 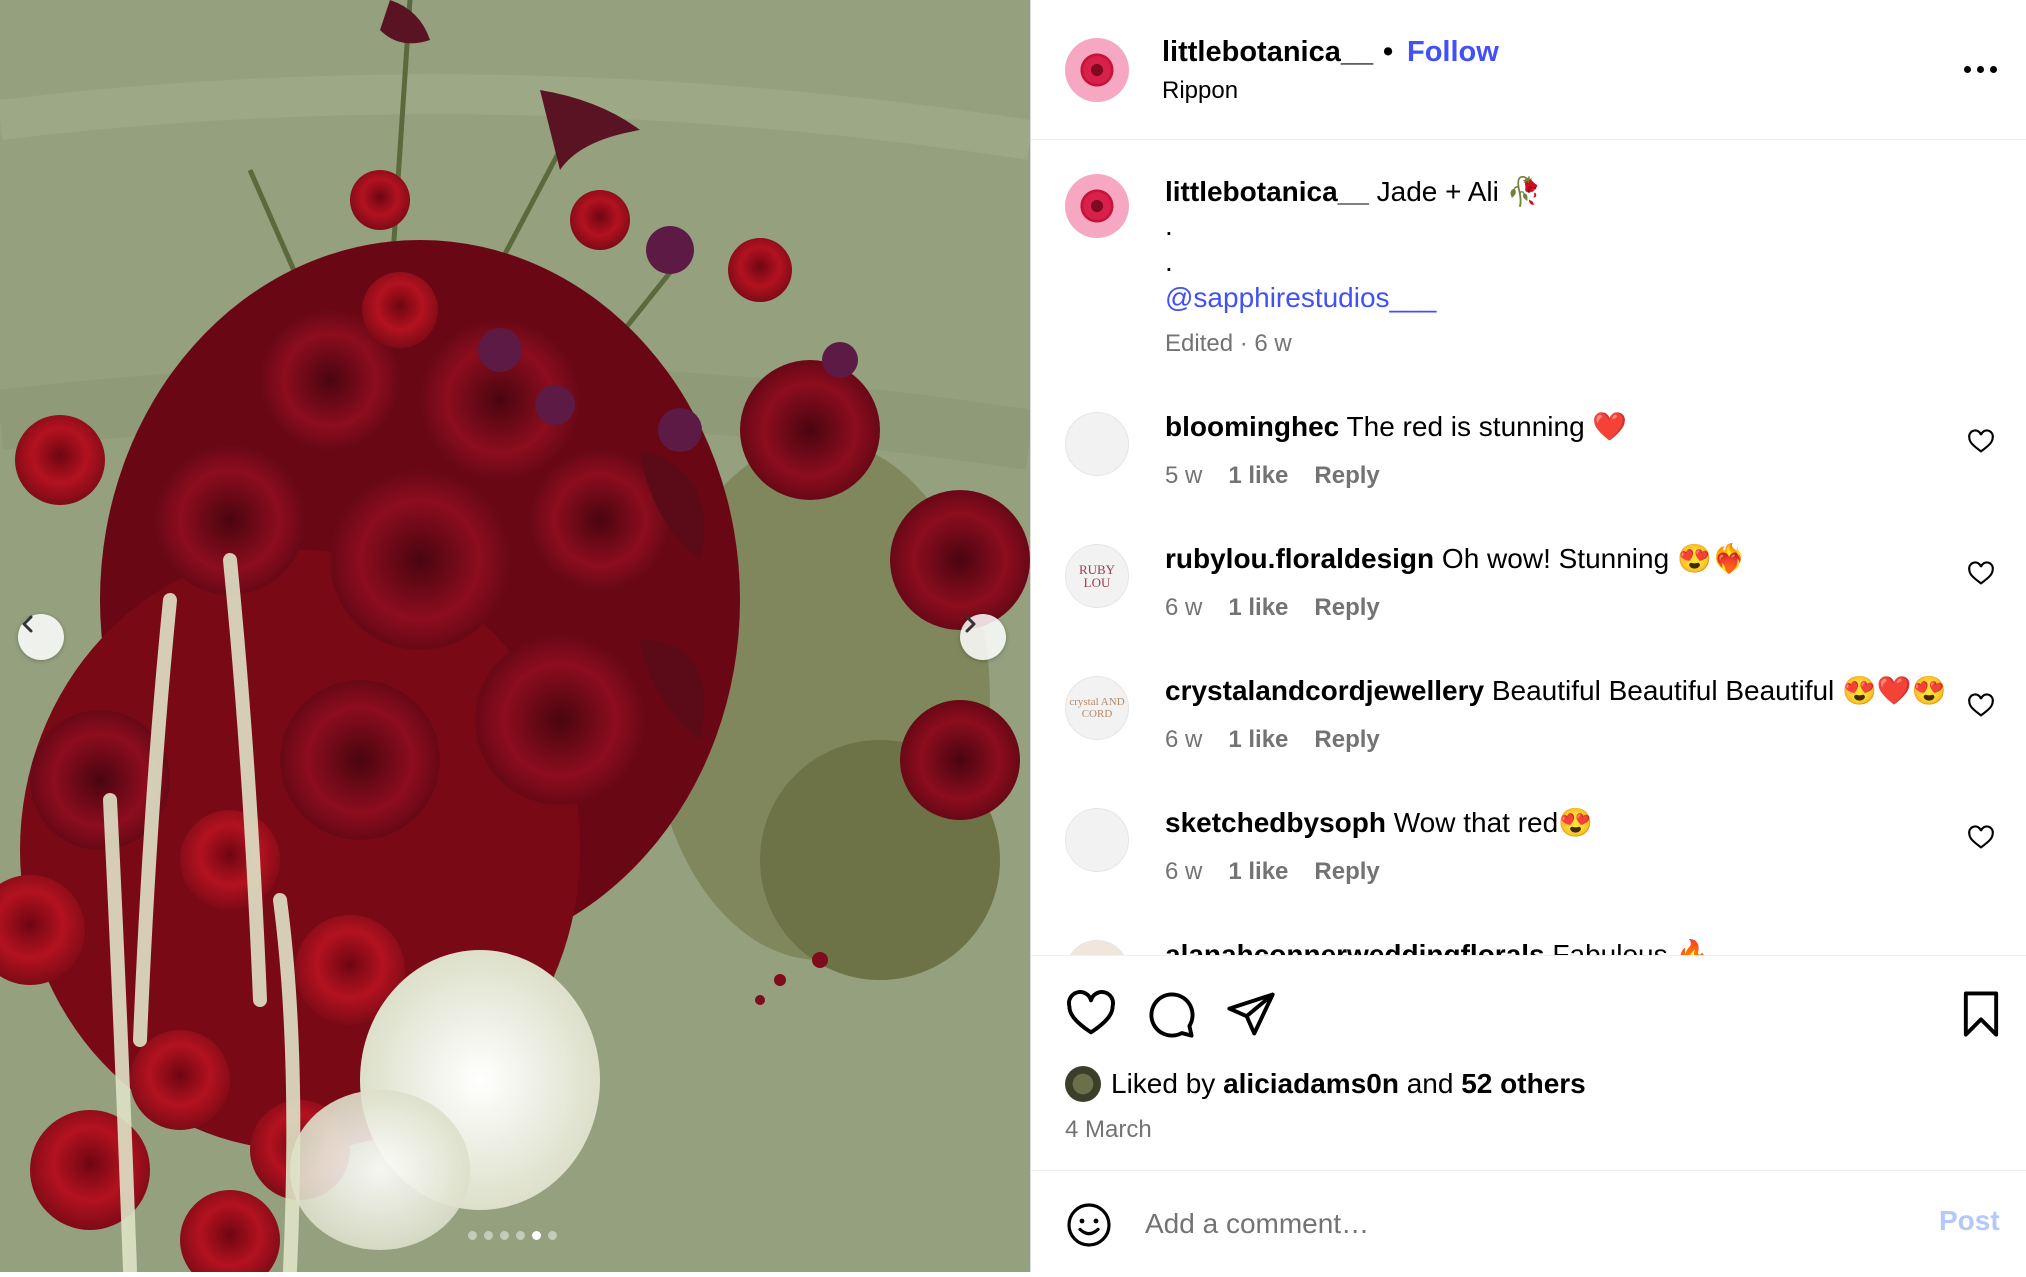 I want to click on caption-text: littlebotanica__ Jade + Ali 🥀, so click(x=1575, y=192).